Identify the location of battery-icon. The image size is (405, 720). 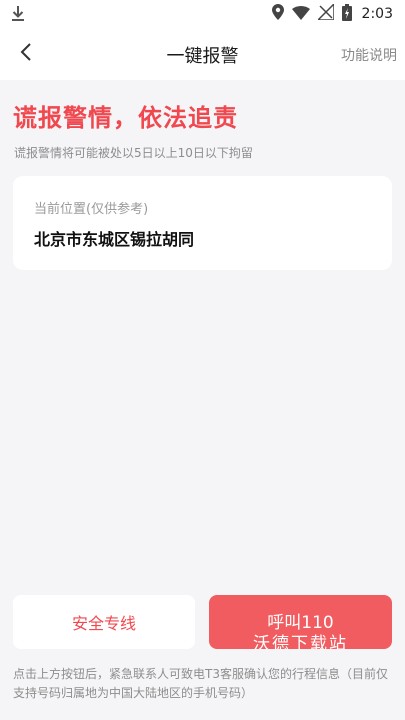
(346, 14).